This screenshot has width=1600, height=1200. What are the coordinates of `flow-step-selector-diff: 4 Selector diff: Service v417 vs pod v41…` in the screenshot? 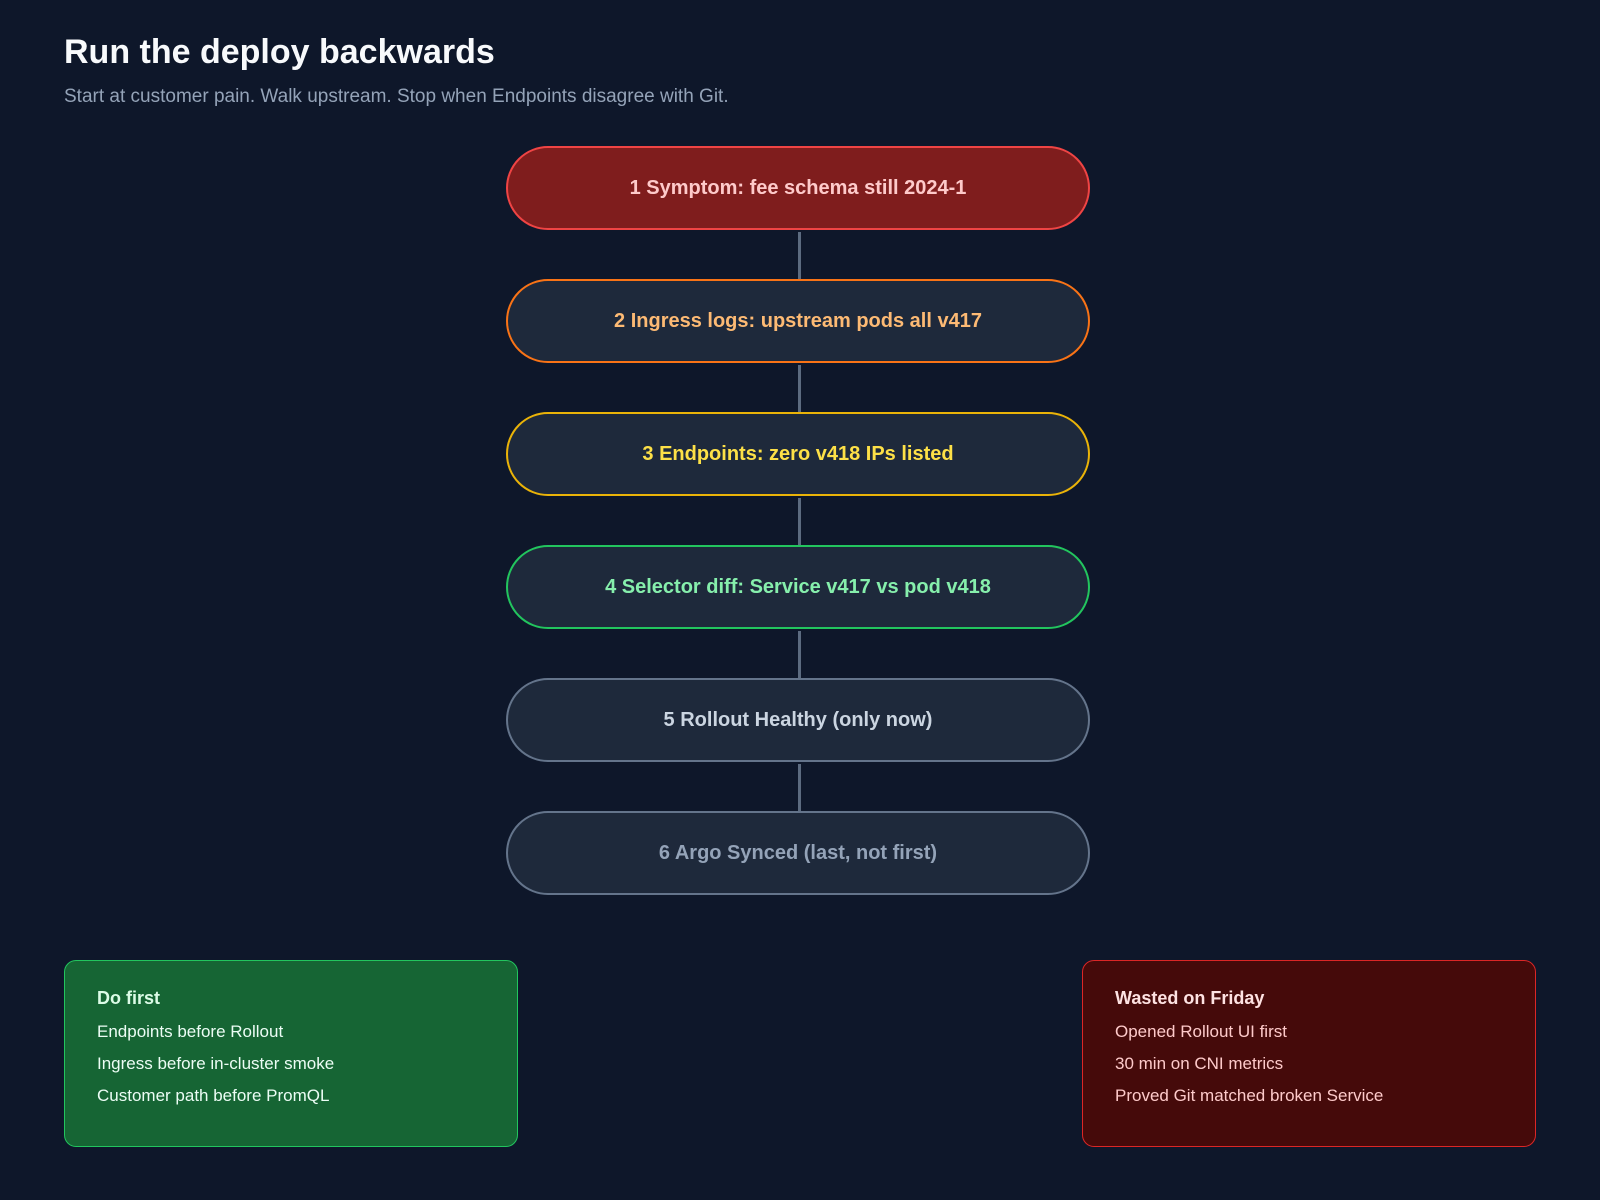 It's located at (798, 587).